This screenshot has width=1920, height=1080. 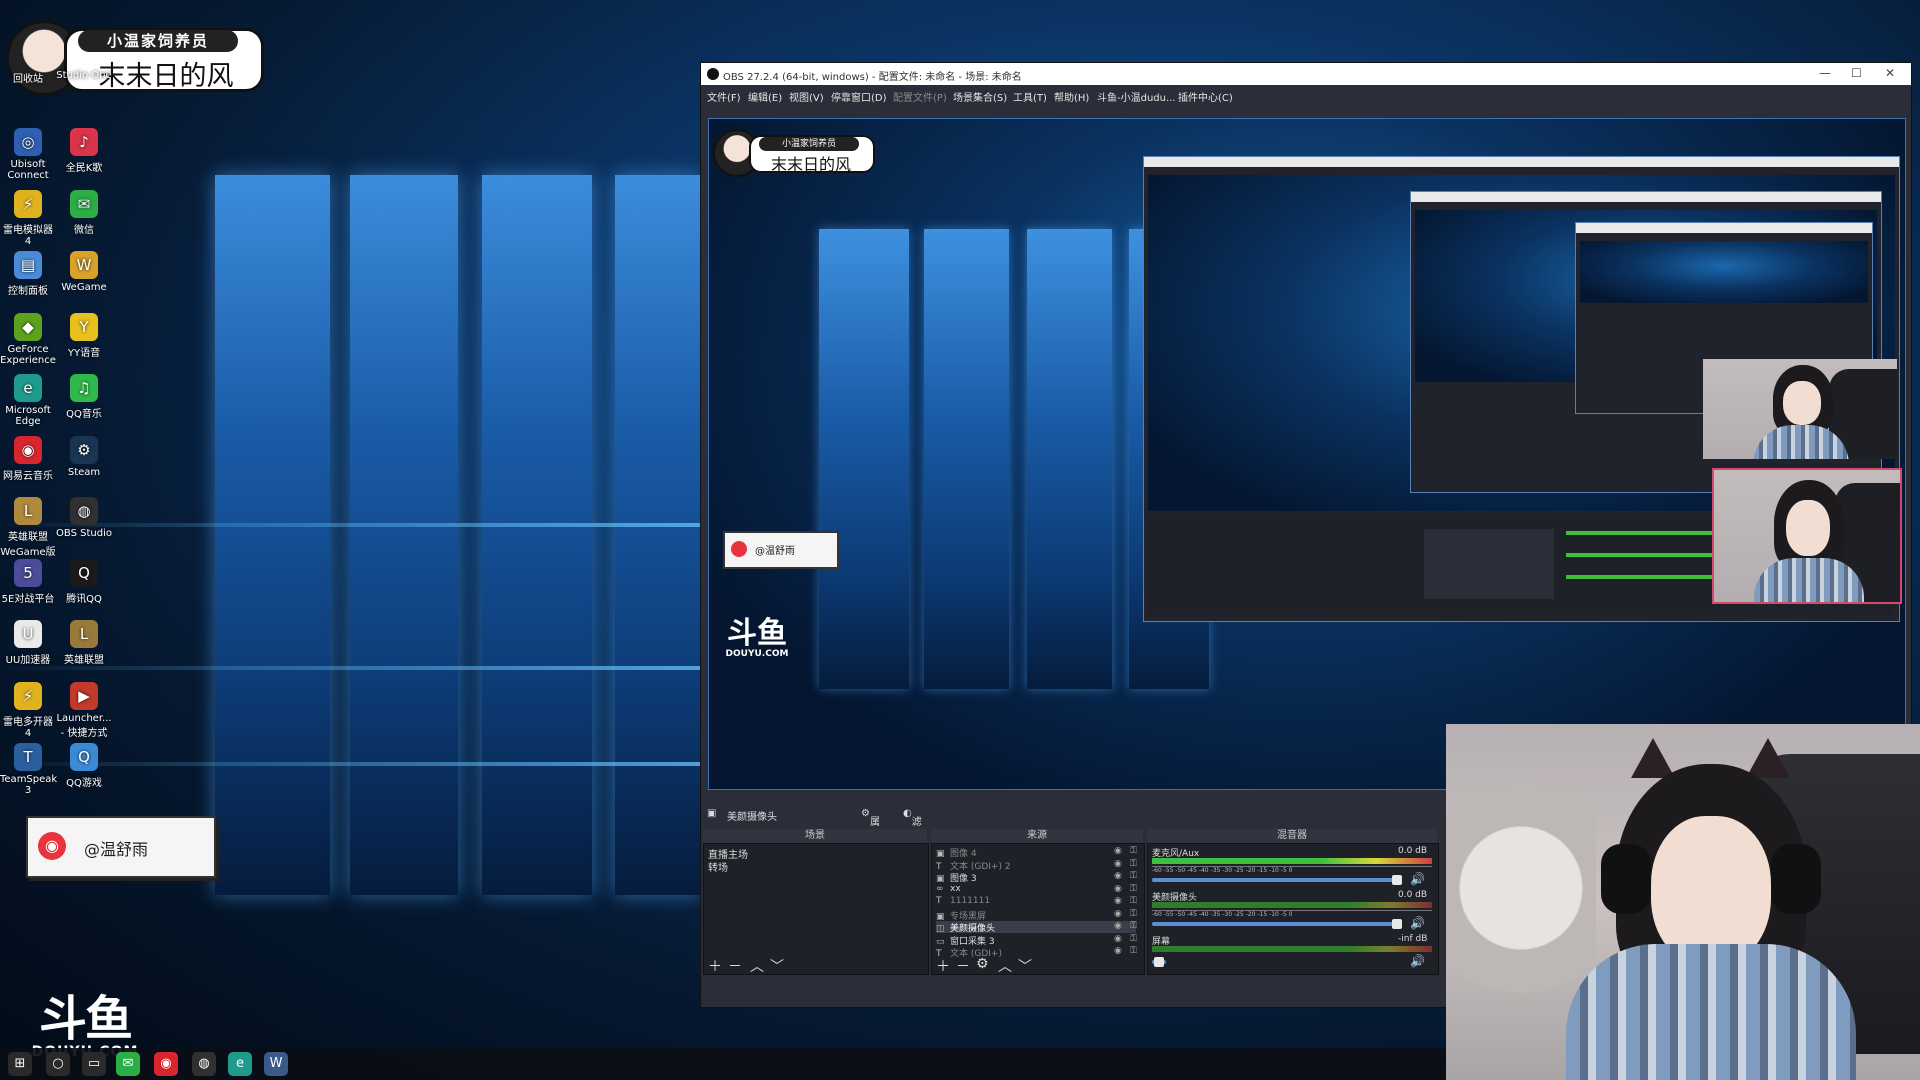 What do you see at coordinates (28, 77) in the screenshot?
I see `desktop-shortcut: 回收站` at bounding box center [28, 77].